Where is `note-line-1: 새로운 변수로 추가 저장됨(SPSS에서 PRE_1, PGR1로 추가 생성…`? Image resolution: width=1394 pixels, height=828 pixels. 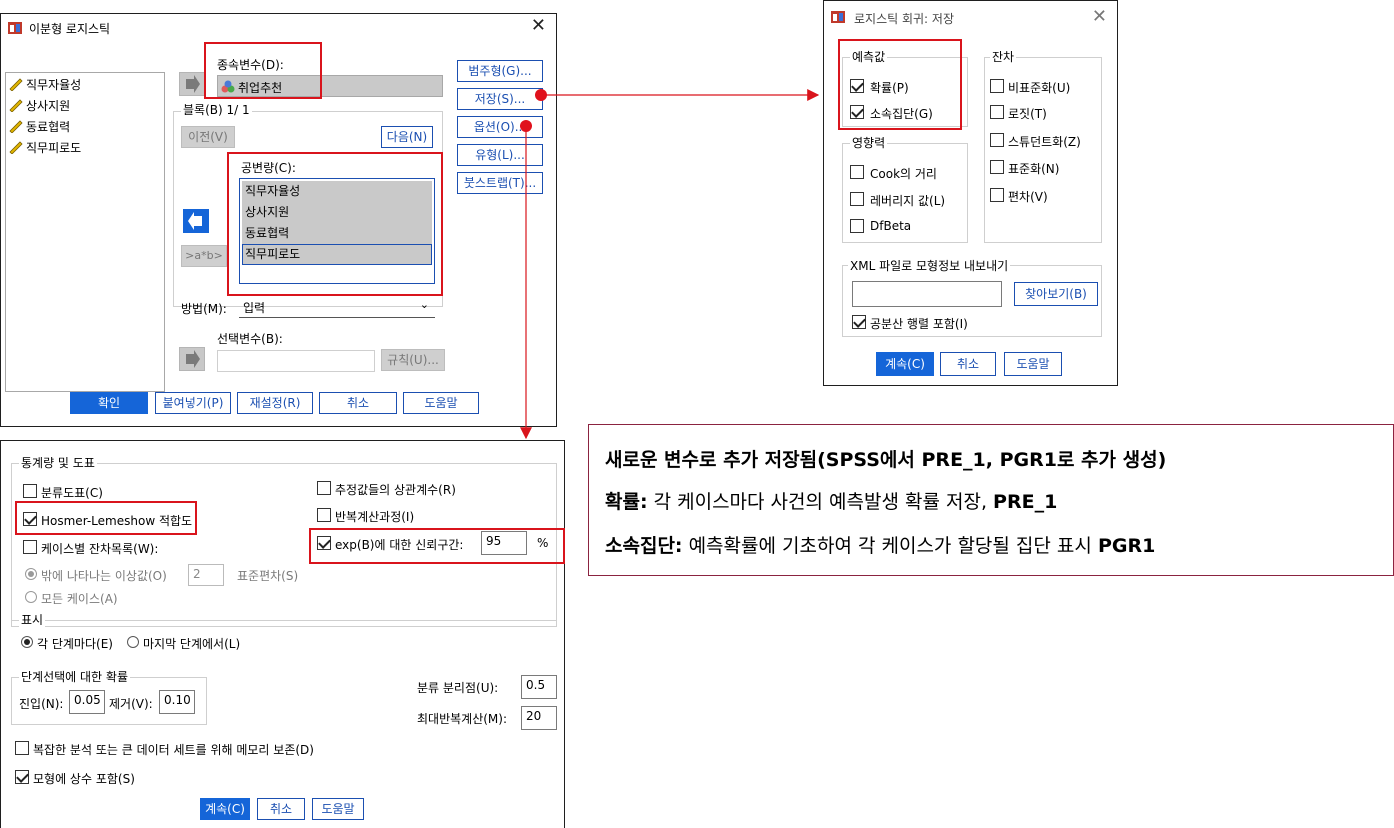 note-line-1: 새로운 변수로 추가 저장됨(SPSS에서 PRE_1, PGR1로 추가 생성… is located at coordinates (886, 460).